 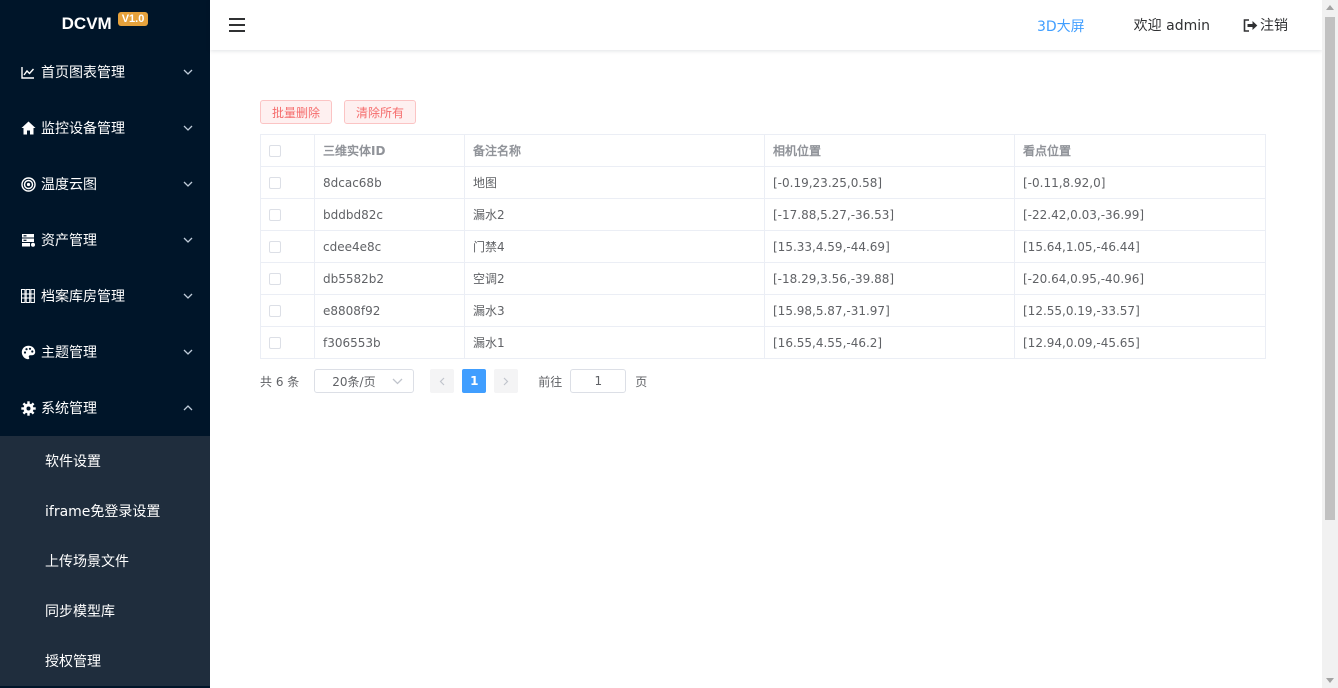 What do you see at coordinates (280, 381) in the screenshot?
I see `pagination-total: 共 6 条` at bounding box center [280, 381].